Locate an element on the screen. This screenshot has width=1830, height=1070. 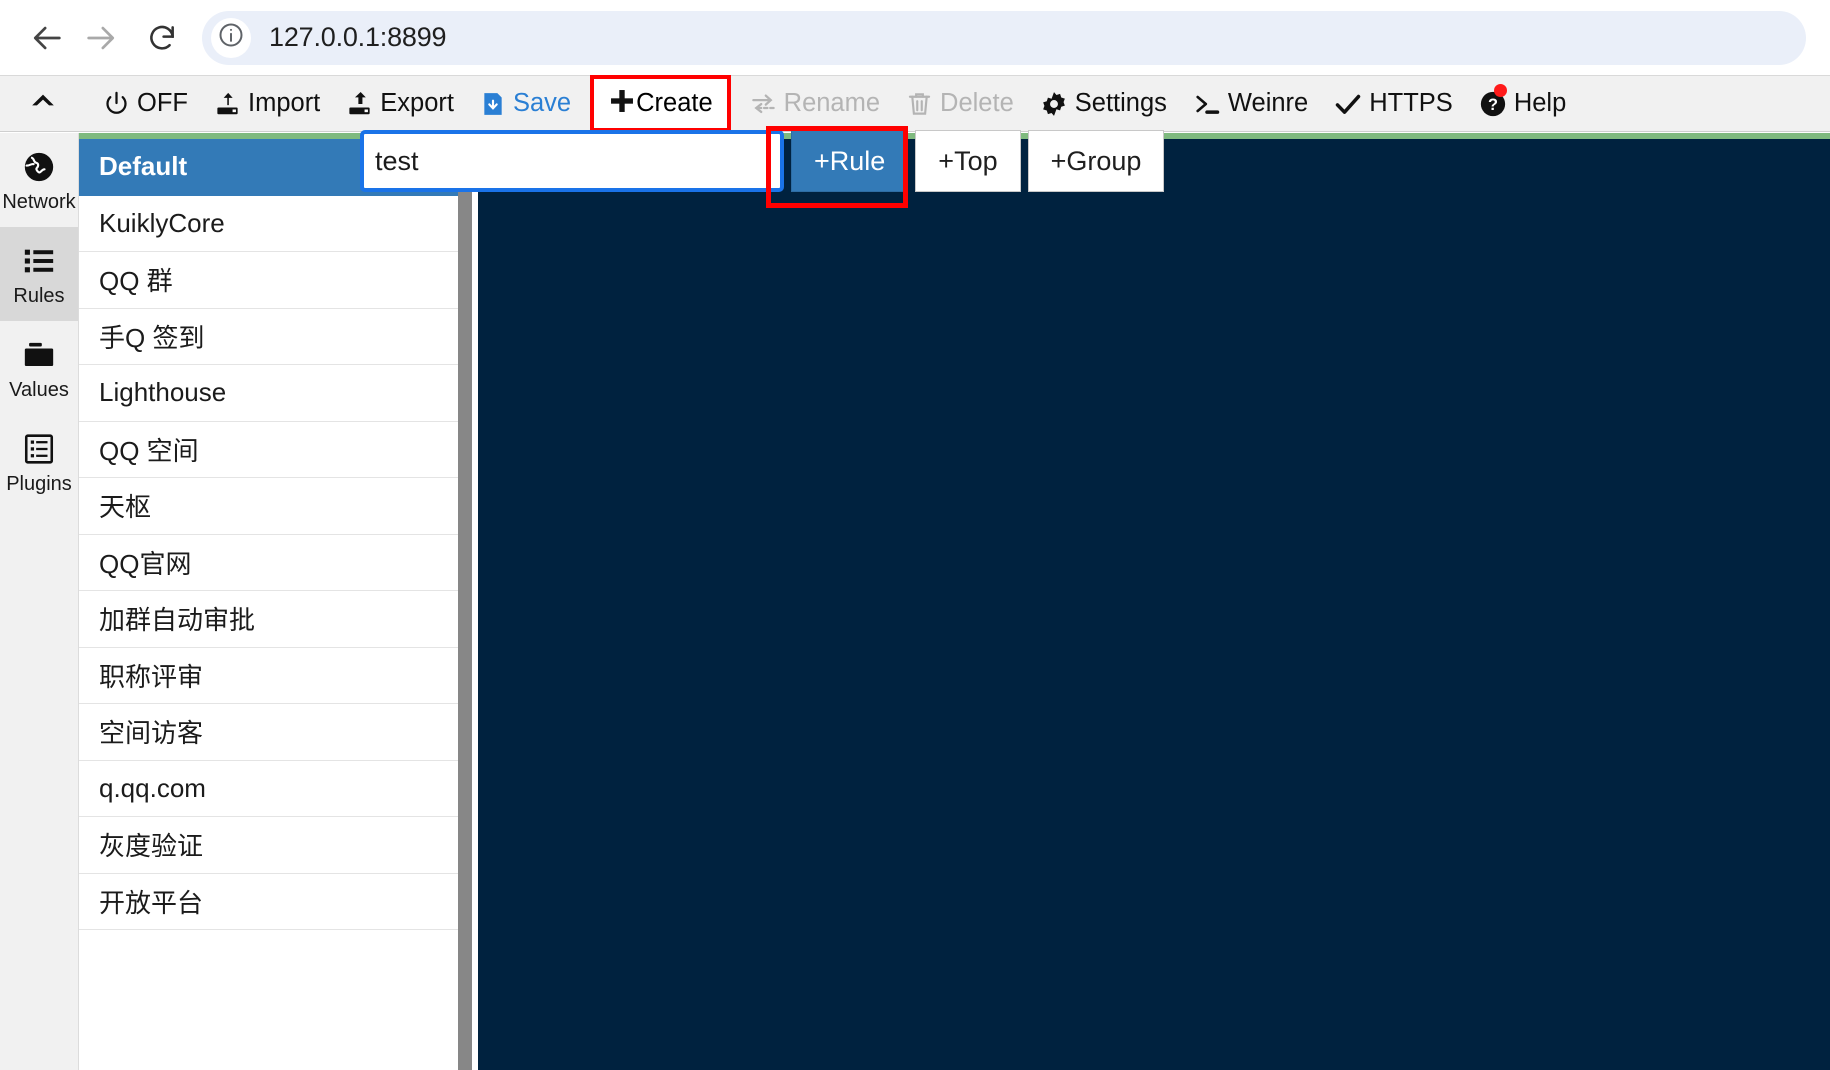
sidebar-item-values: Values is located at coordinates (39, 368).